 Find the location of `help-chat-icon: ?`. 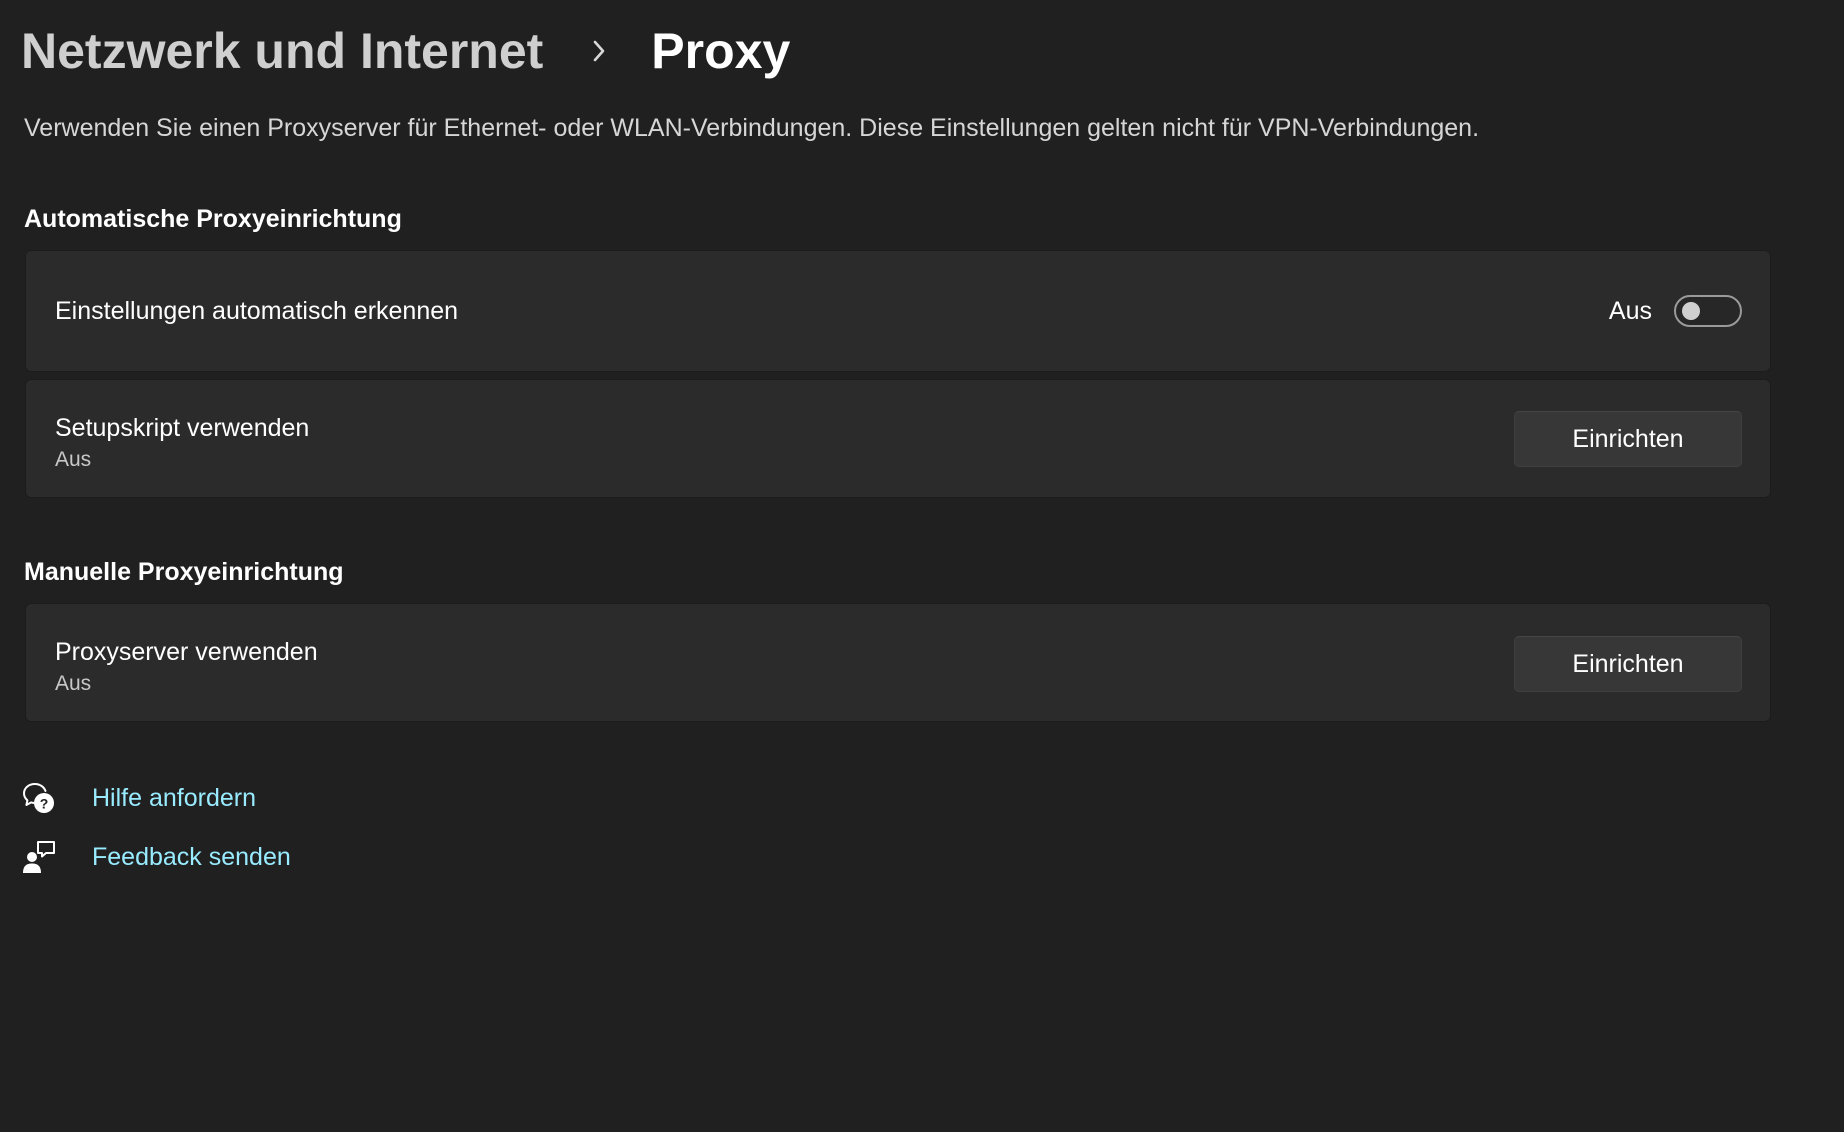

help-chat-icon: ? is located at coordinates (39, 798).